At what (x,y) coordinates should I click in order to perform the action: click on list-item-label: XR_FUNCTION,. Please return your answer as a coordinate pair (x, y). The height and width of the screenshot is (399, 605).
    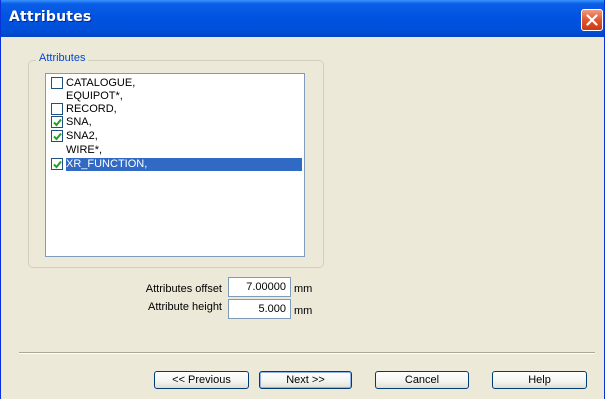
    Looking at the image, I should click on (107, 164).